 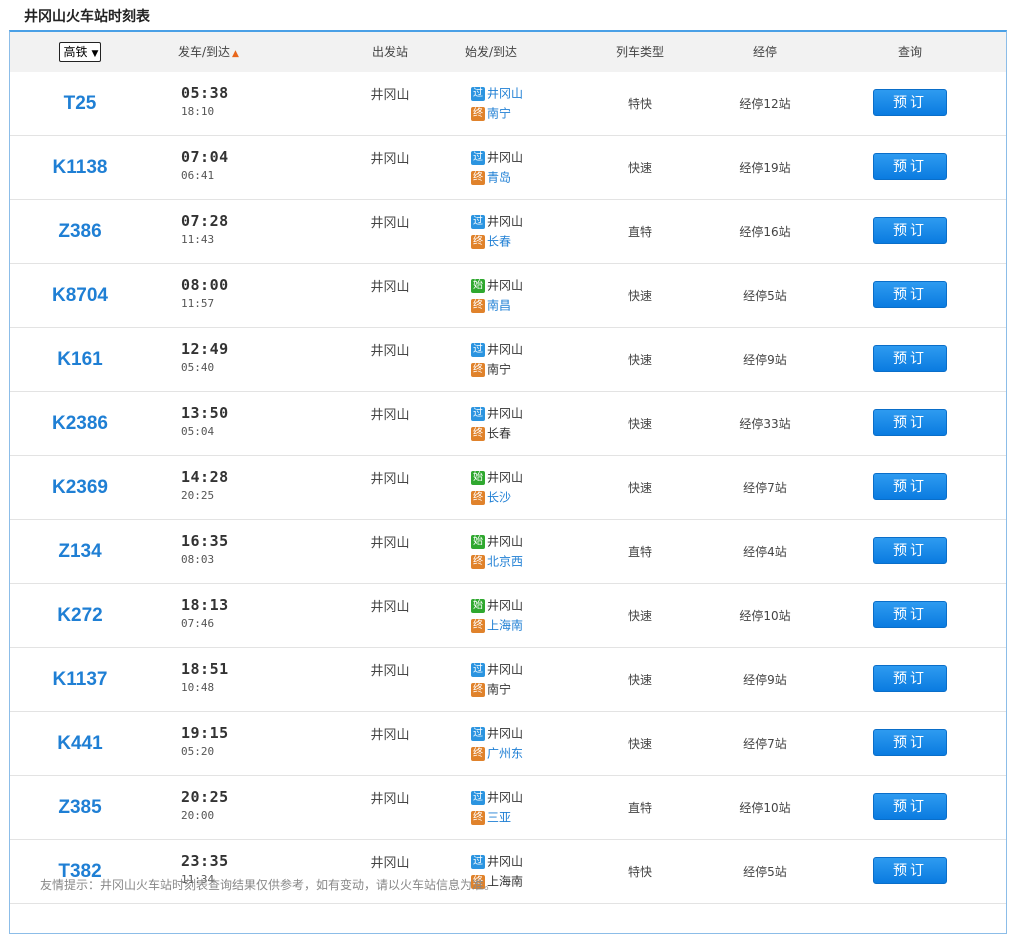 I want to click on header-dep-arr-label: 发车/到达, so click(x=204, y=52).